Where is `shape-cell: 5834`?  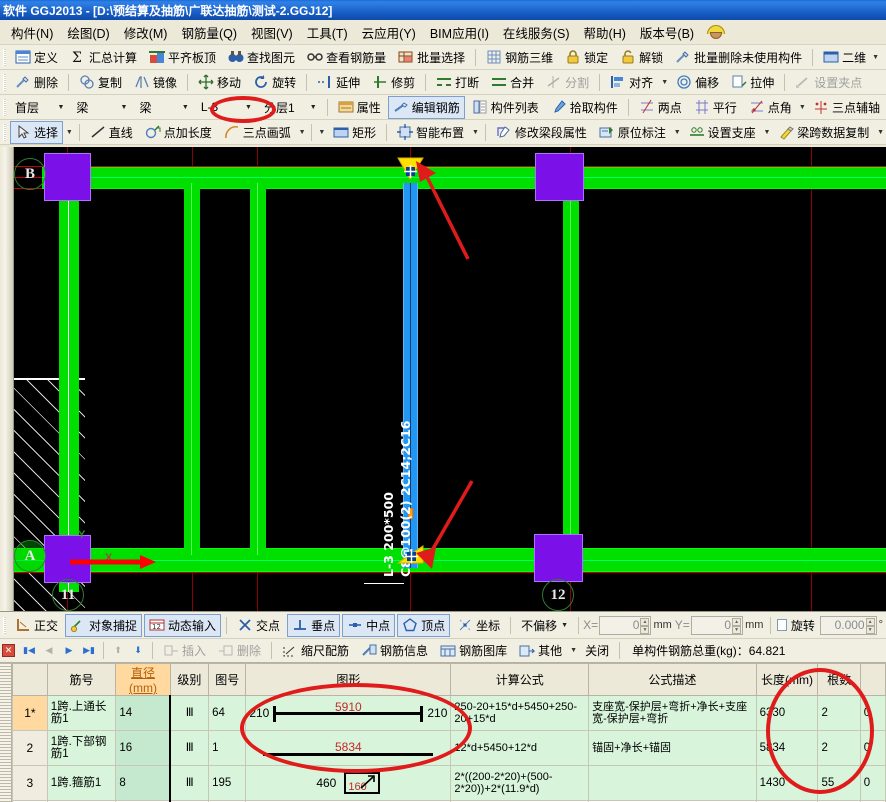 shape-cell: 5834 is located at coordinates (348, 748).